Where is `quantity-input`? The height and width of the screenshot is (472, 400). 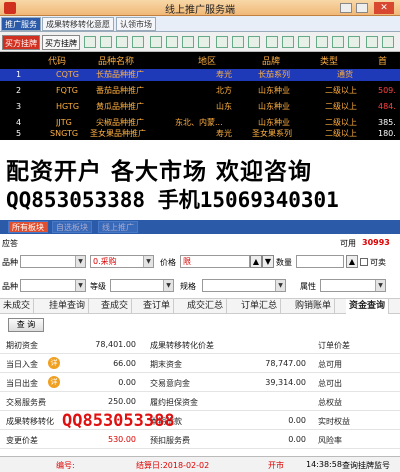
quantity-input is located at coordinates (320, 261).